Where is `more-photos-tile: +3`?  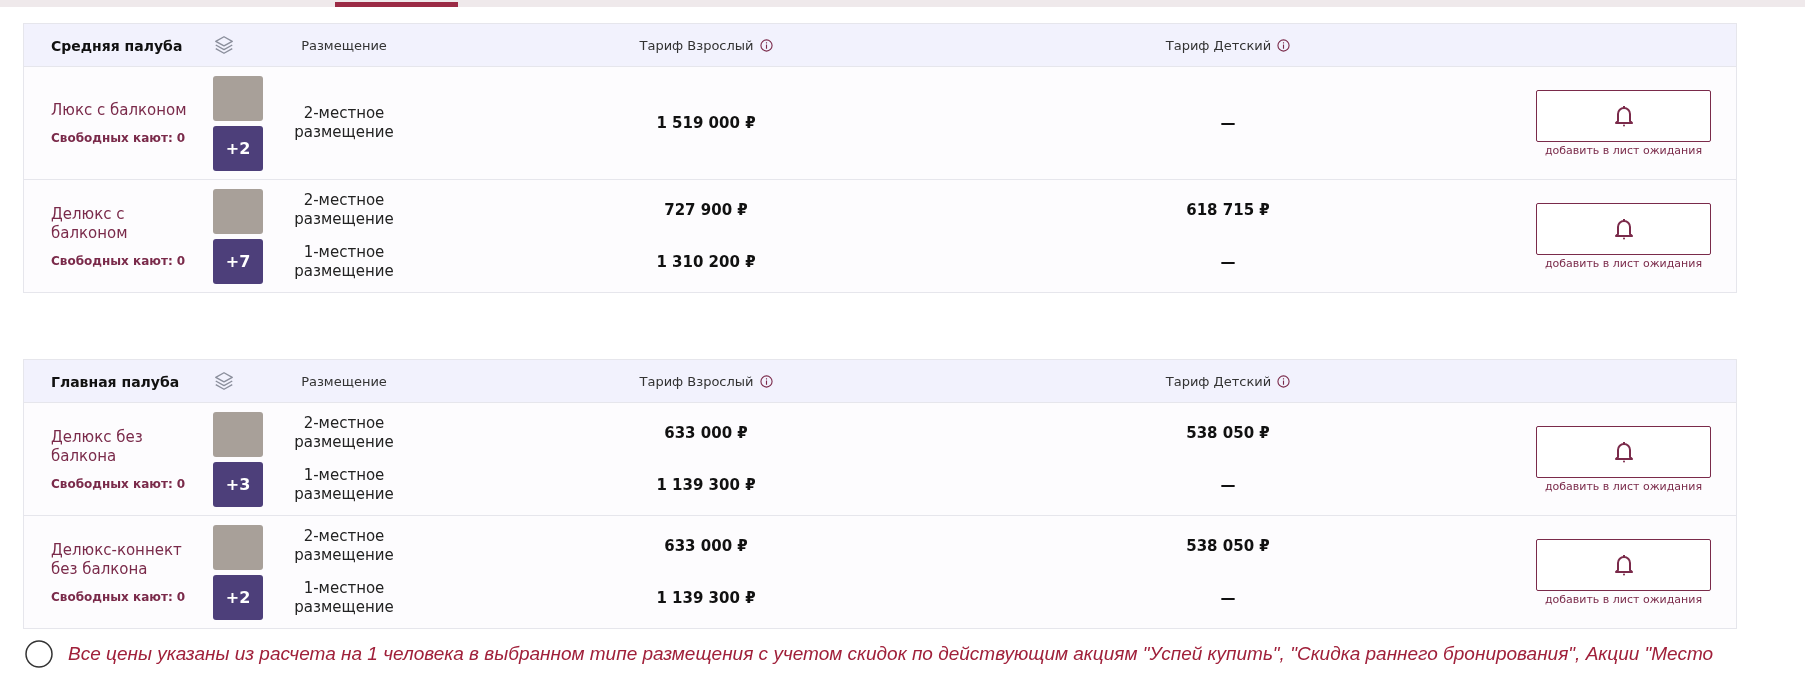
more-photos-tile: +3 is located at coordinates (238, 484).